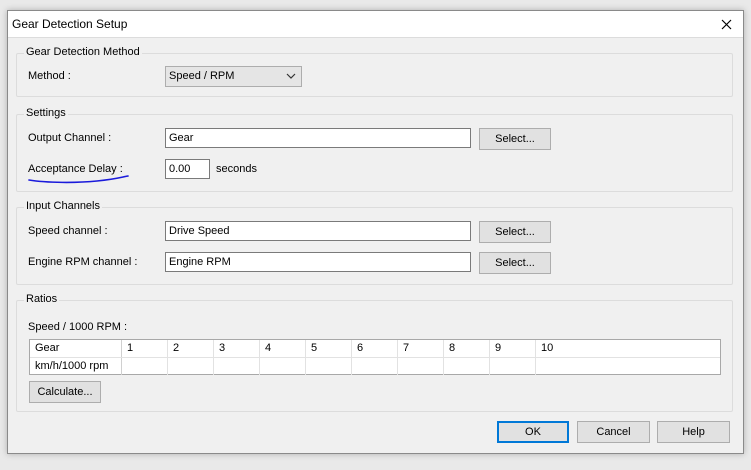  What do you see at coordinates (145, 348) in the screenshot?
I see `gear-column-1: 1` at bounding box center [145, 348].